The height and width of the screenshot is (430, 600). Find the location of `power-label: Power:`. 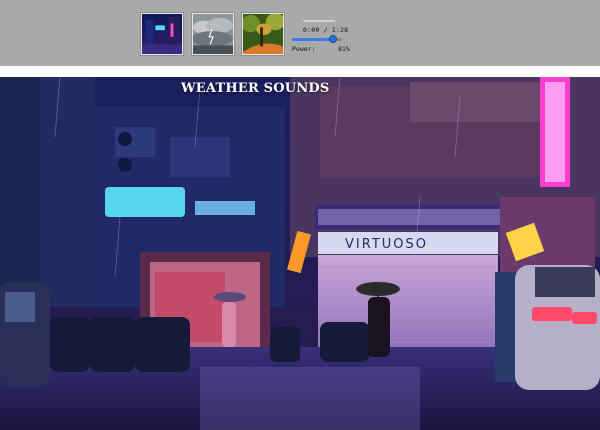

power-label: Power: is located at coordinates (304, 49).